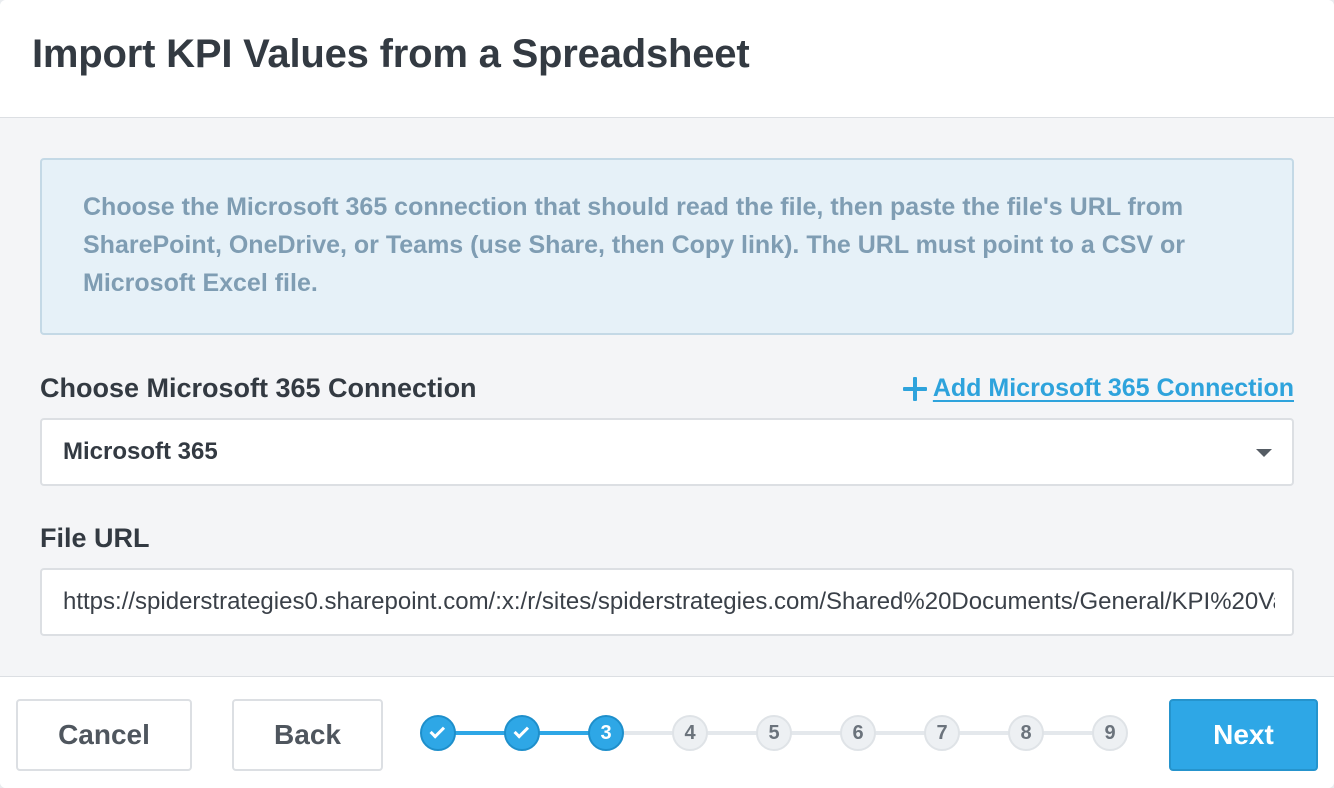 The image size is (1334, 788). What do you see at coordinates (391, 54) in the screenshot?
I see `dialog-title: Import KPI Values from a Spreadsheet` at bounding box center [391, 54].